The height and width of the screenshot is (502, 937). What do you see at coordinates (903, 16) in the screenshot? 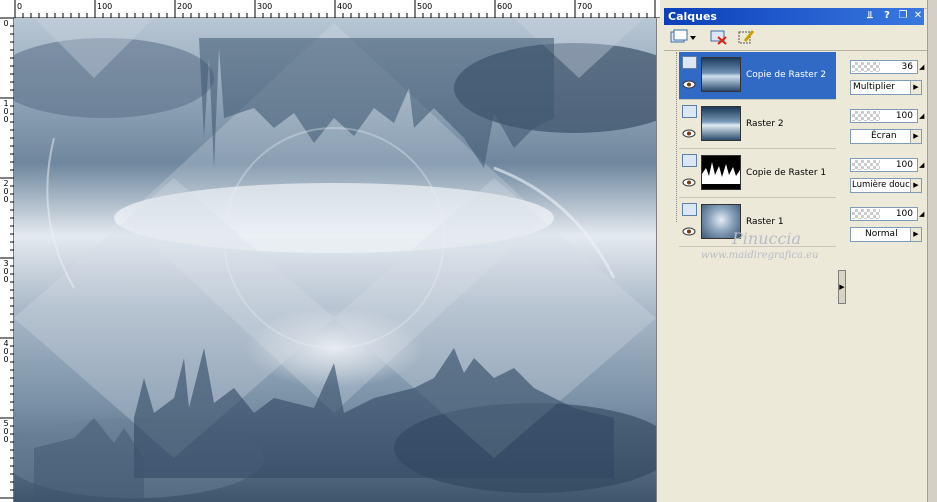
I see `restore-icon: ❐` at bounding box center [903, 16].